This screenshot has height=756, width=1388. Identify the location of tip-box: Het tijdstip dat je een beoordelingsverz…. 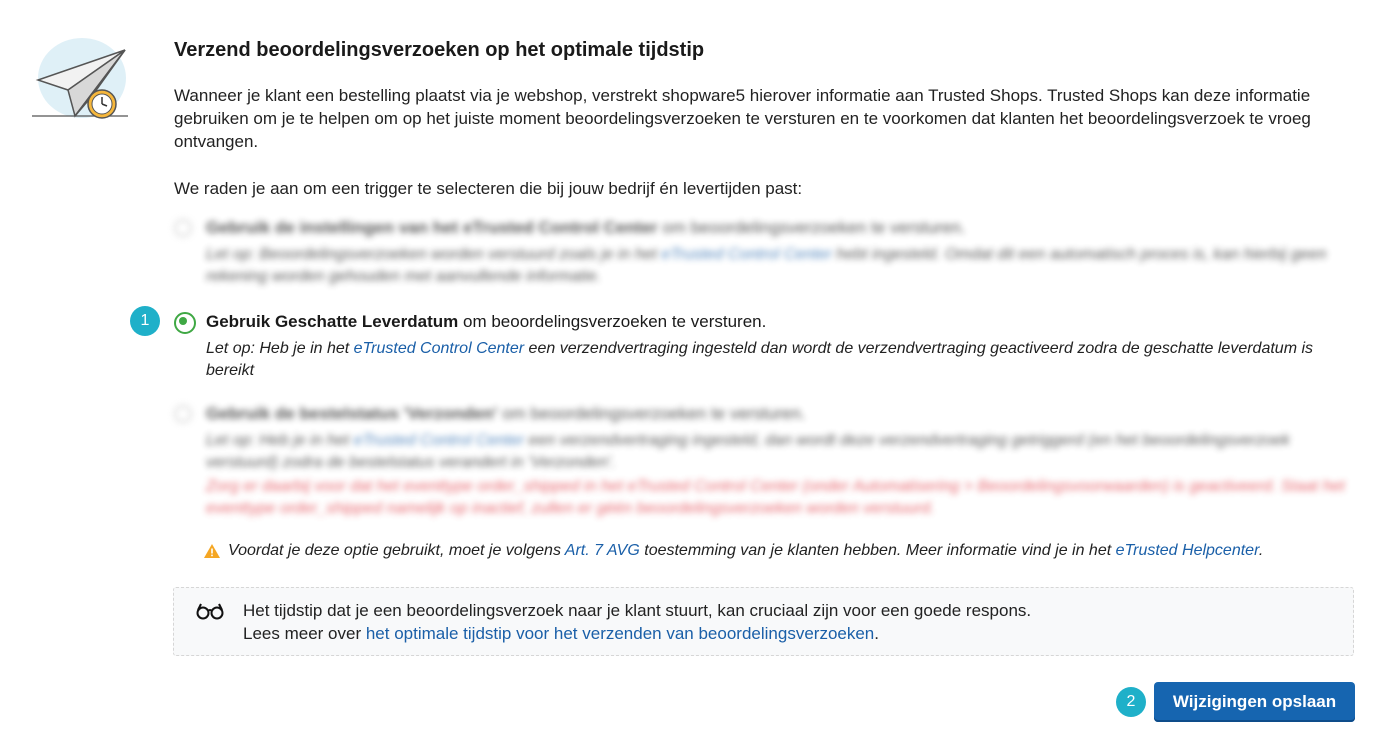
(763, 621).